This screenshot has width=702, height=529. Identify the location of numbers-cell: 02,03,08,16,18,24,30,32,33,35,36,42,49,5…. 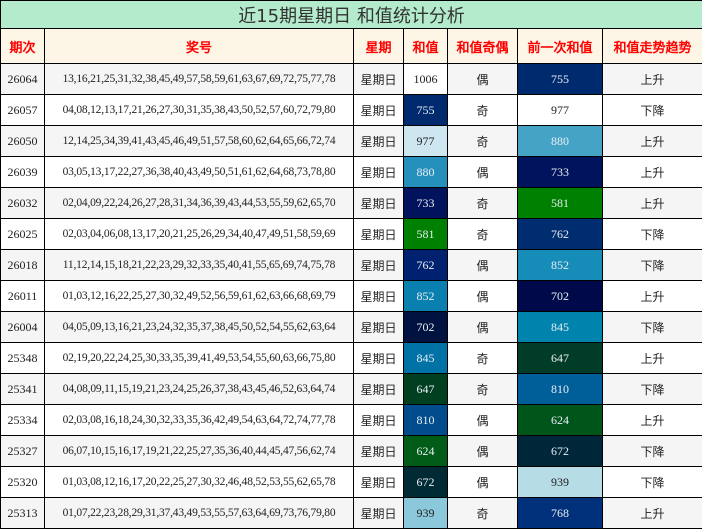
(199, 420).